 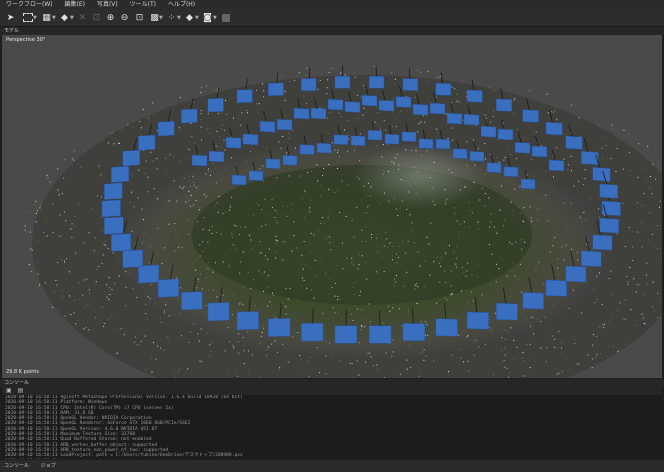 I want to click on cursor-icon: ➤, so click(x=10, y=17).